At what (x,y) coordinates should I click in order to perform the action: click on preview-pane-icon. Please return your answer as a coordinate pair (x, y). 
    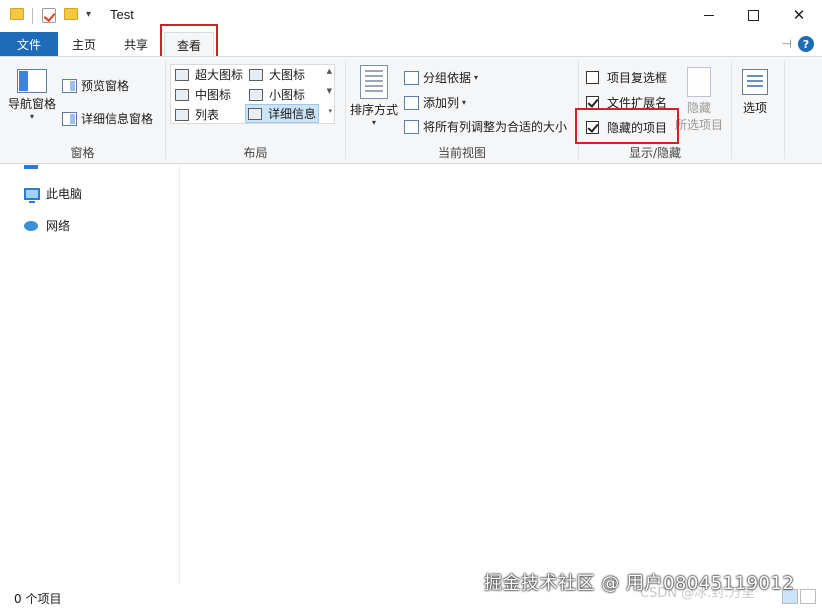
    Looking at the image, I should click on (69, 85).